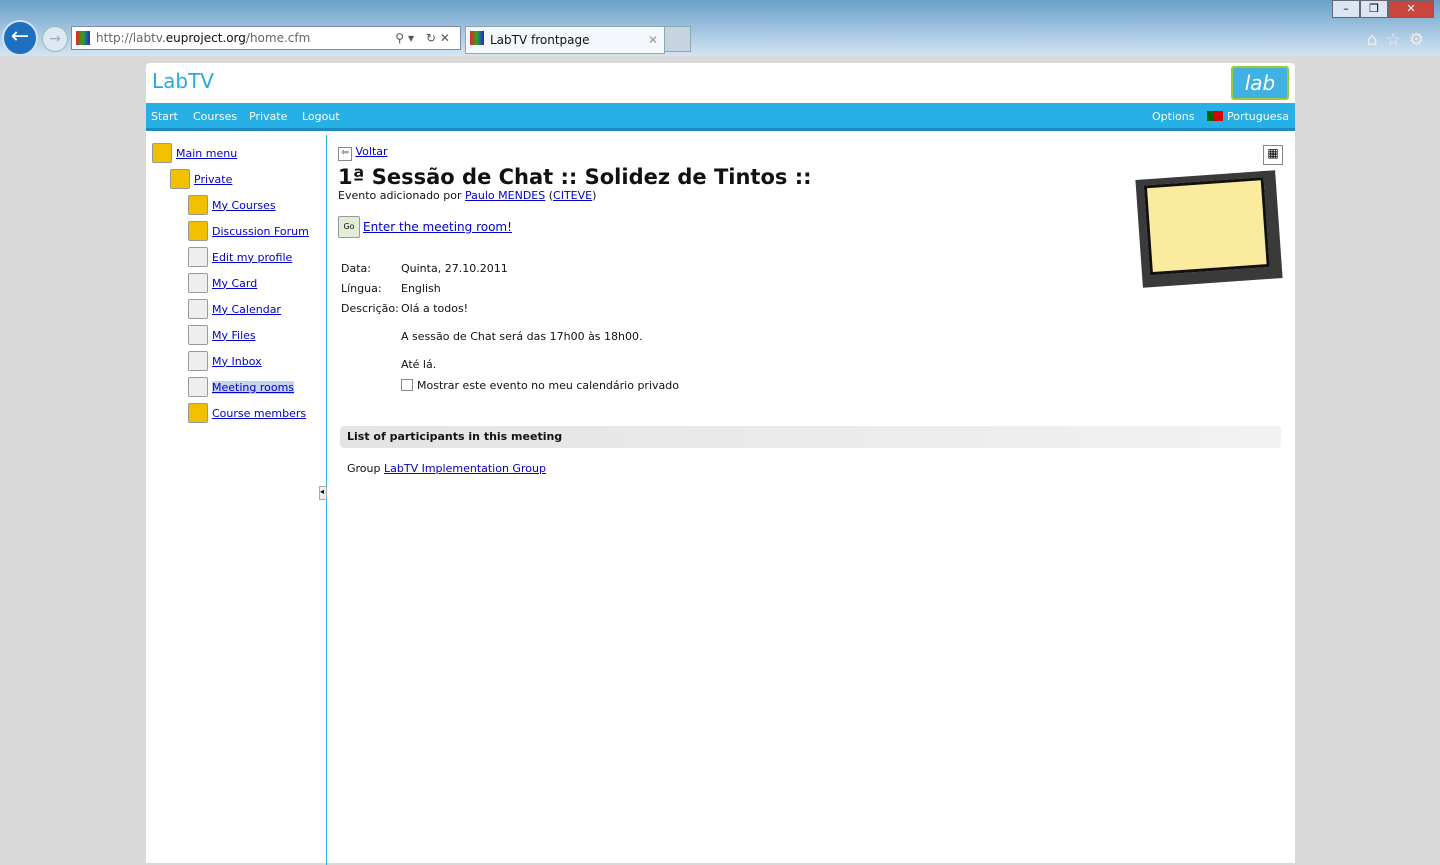 This screenshot has height=865, width=1440. I want to click on group-link: LabTV Implementation Group, so click(465, 468).